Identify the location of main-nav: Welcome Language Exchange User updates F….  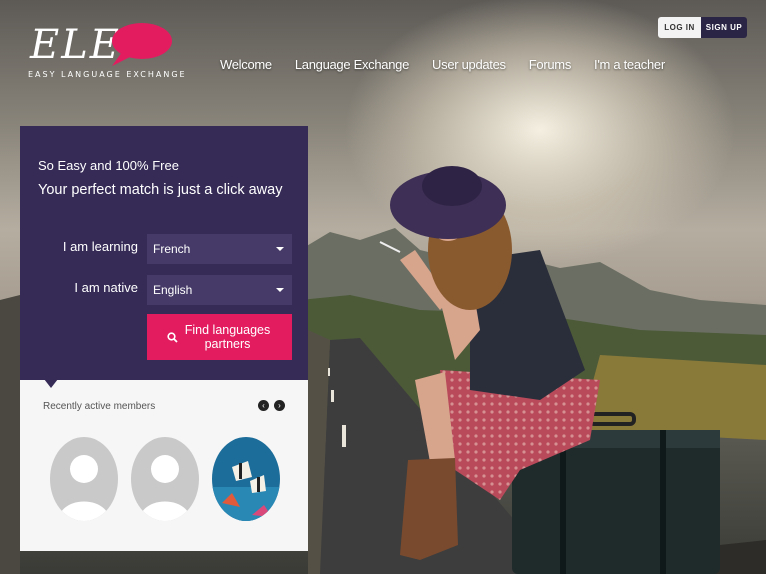
(454, 64).